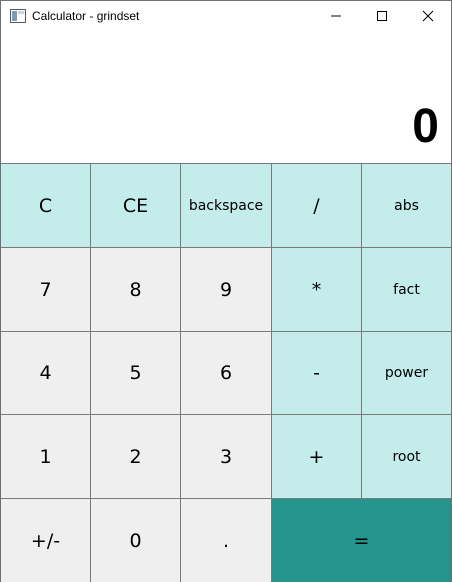 The image size is (452, 582). Describe the element at coordinates (46, 373) in the screenshot. I see `digit-4-button: 4` at that location.